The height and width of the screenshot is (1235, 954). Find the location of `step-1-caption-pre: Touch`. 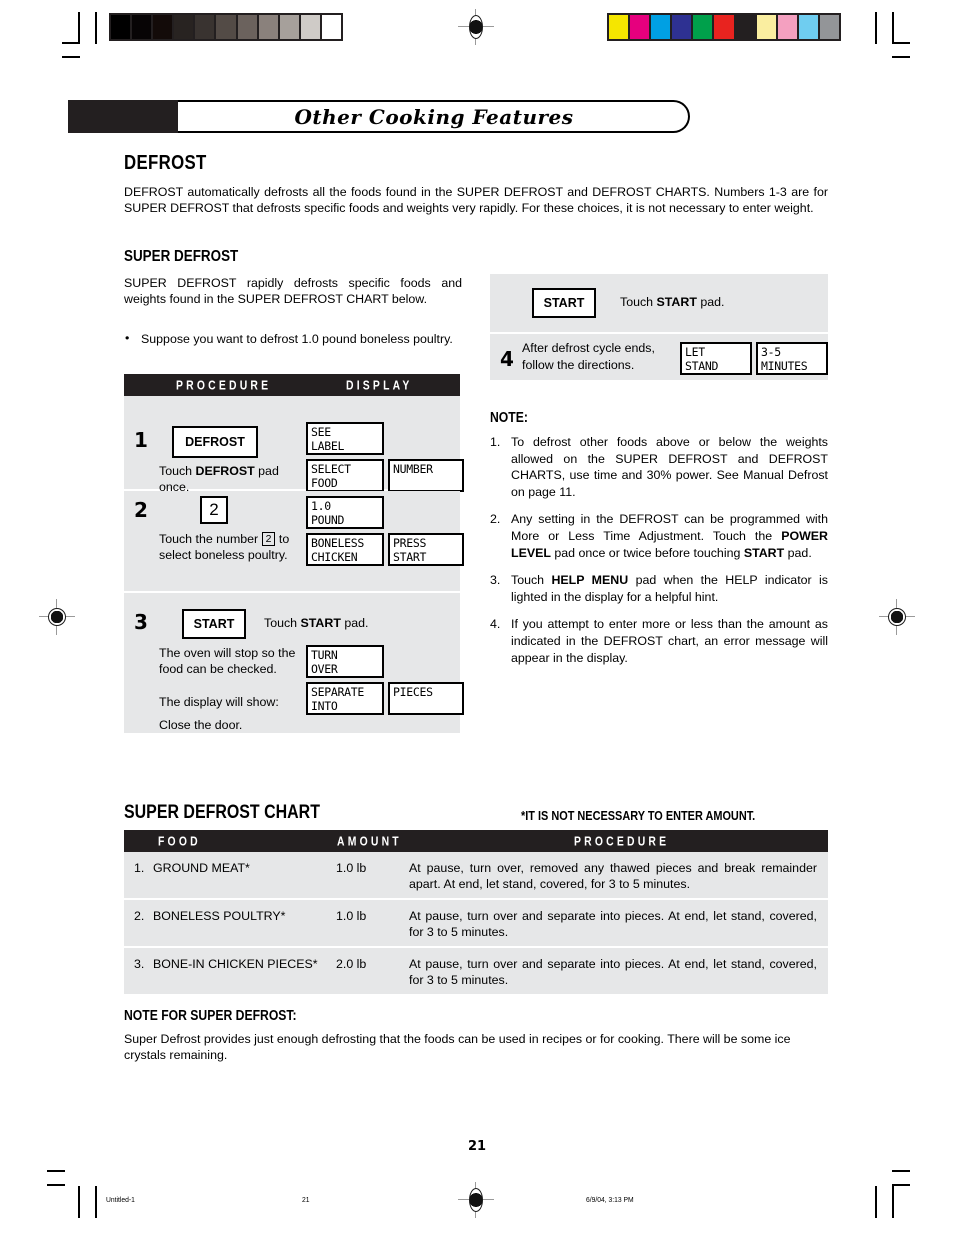

step-1-caption-pre: Touch is located at coordinates (177, 471).